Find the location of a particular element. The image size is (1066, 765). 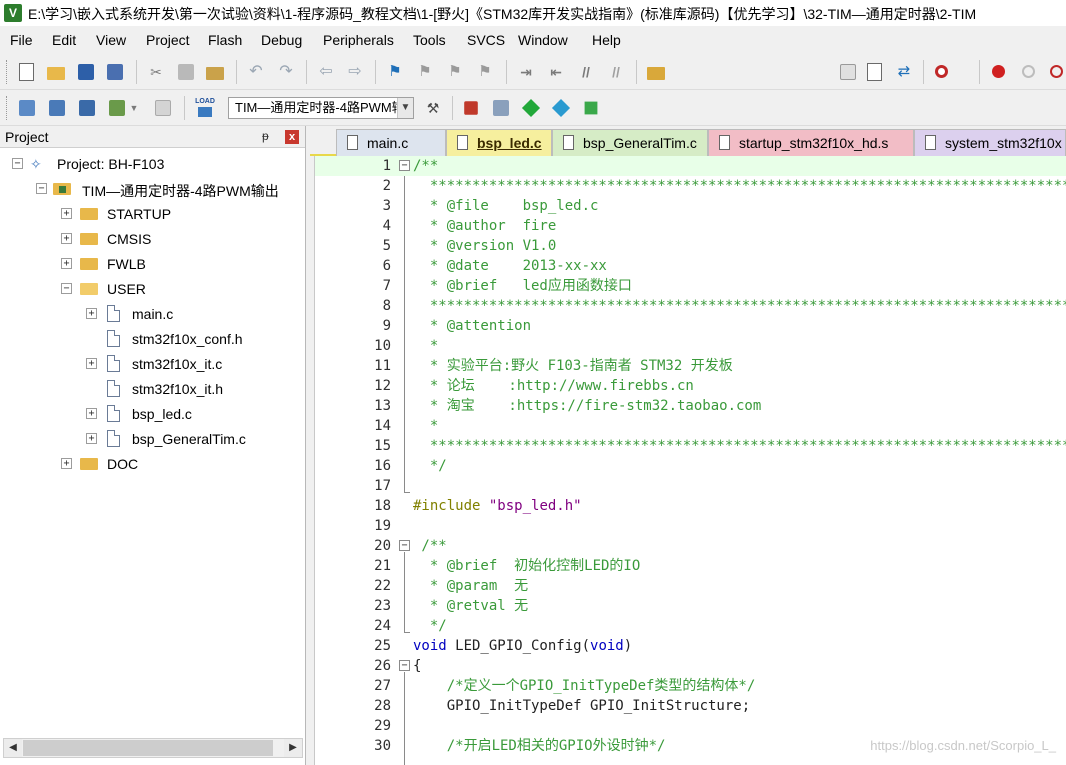

code-text: * @author fire is located at coordinates (484, 226).